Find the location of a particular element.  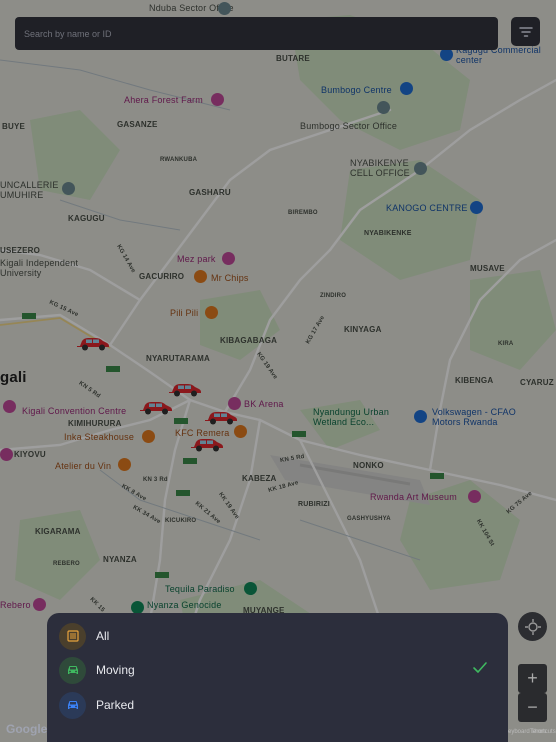

map-label: KAGUGU is located at coordinates (86, 218).